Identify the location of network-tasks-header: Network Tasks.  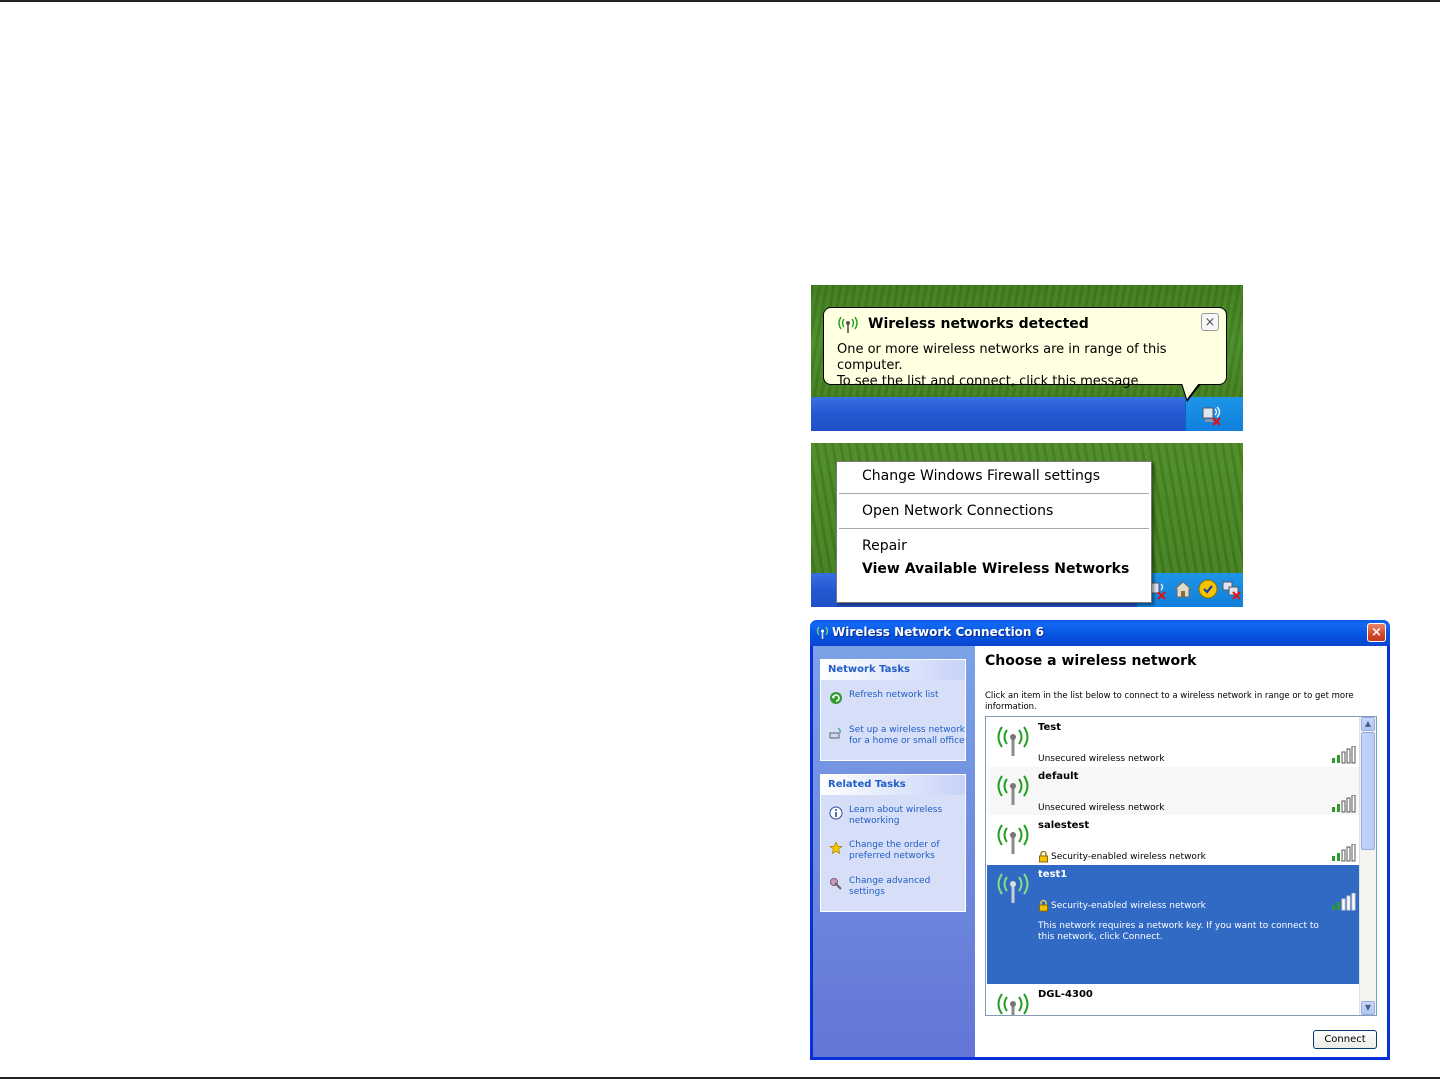
(893, 670).